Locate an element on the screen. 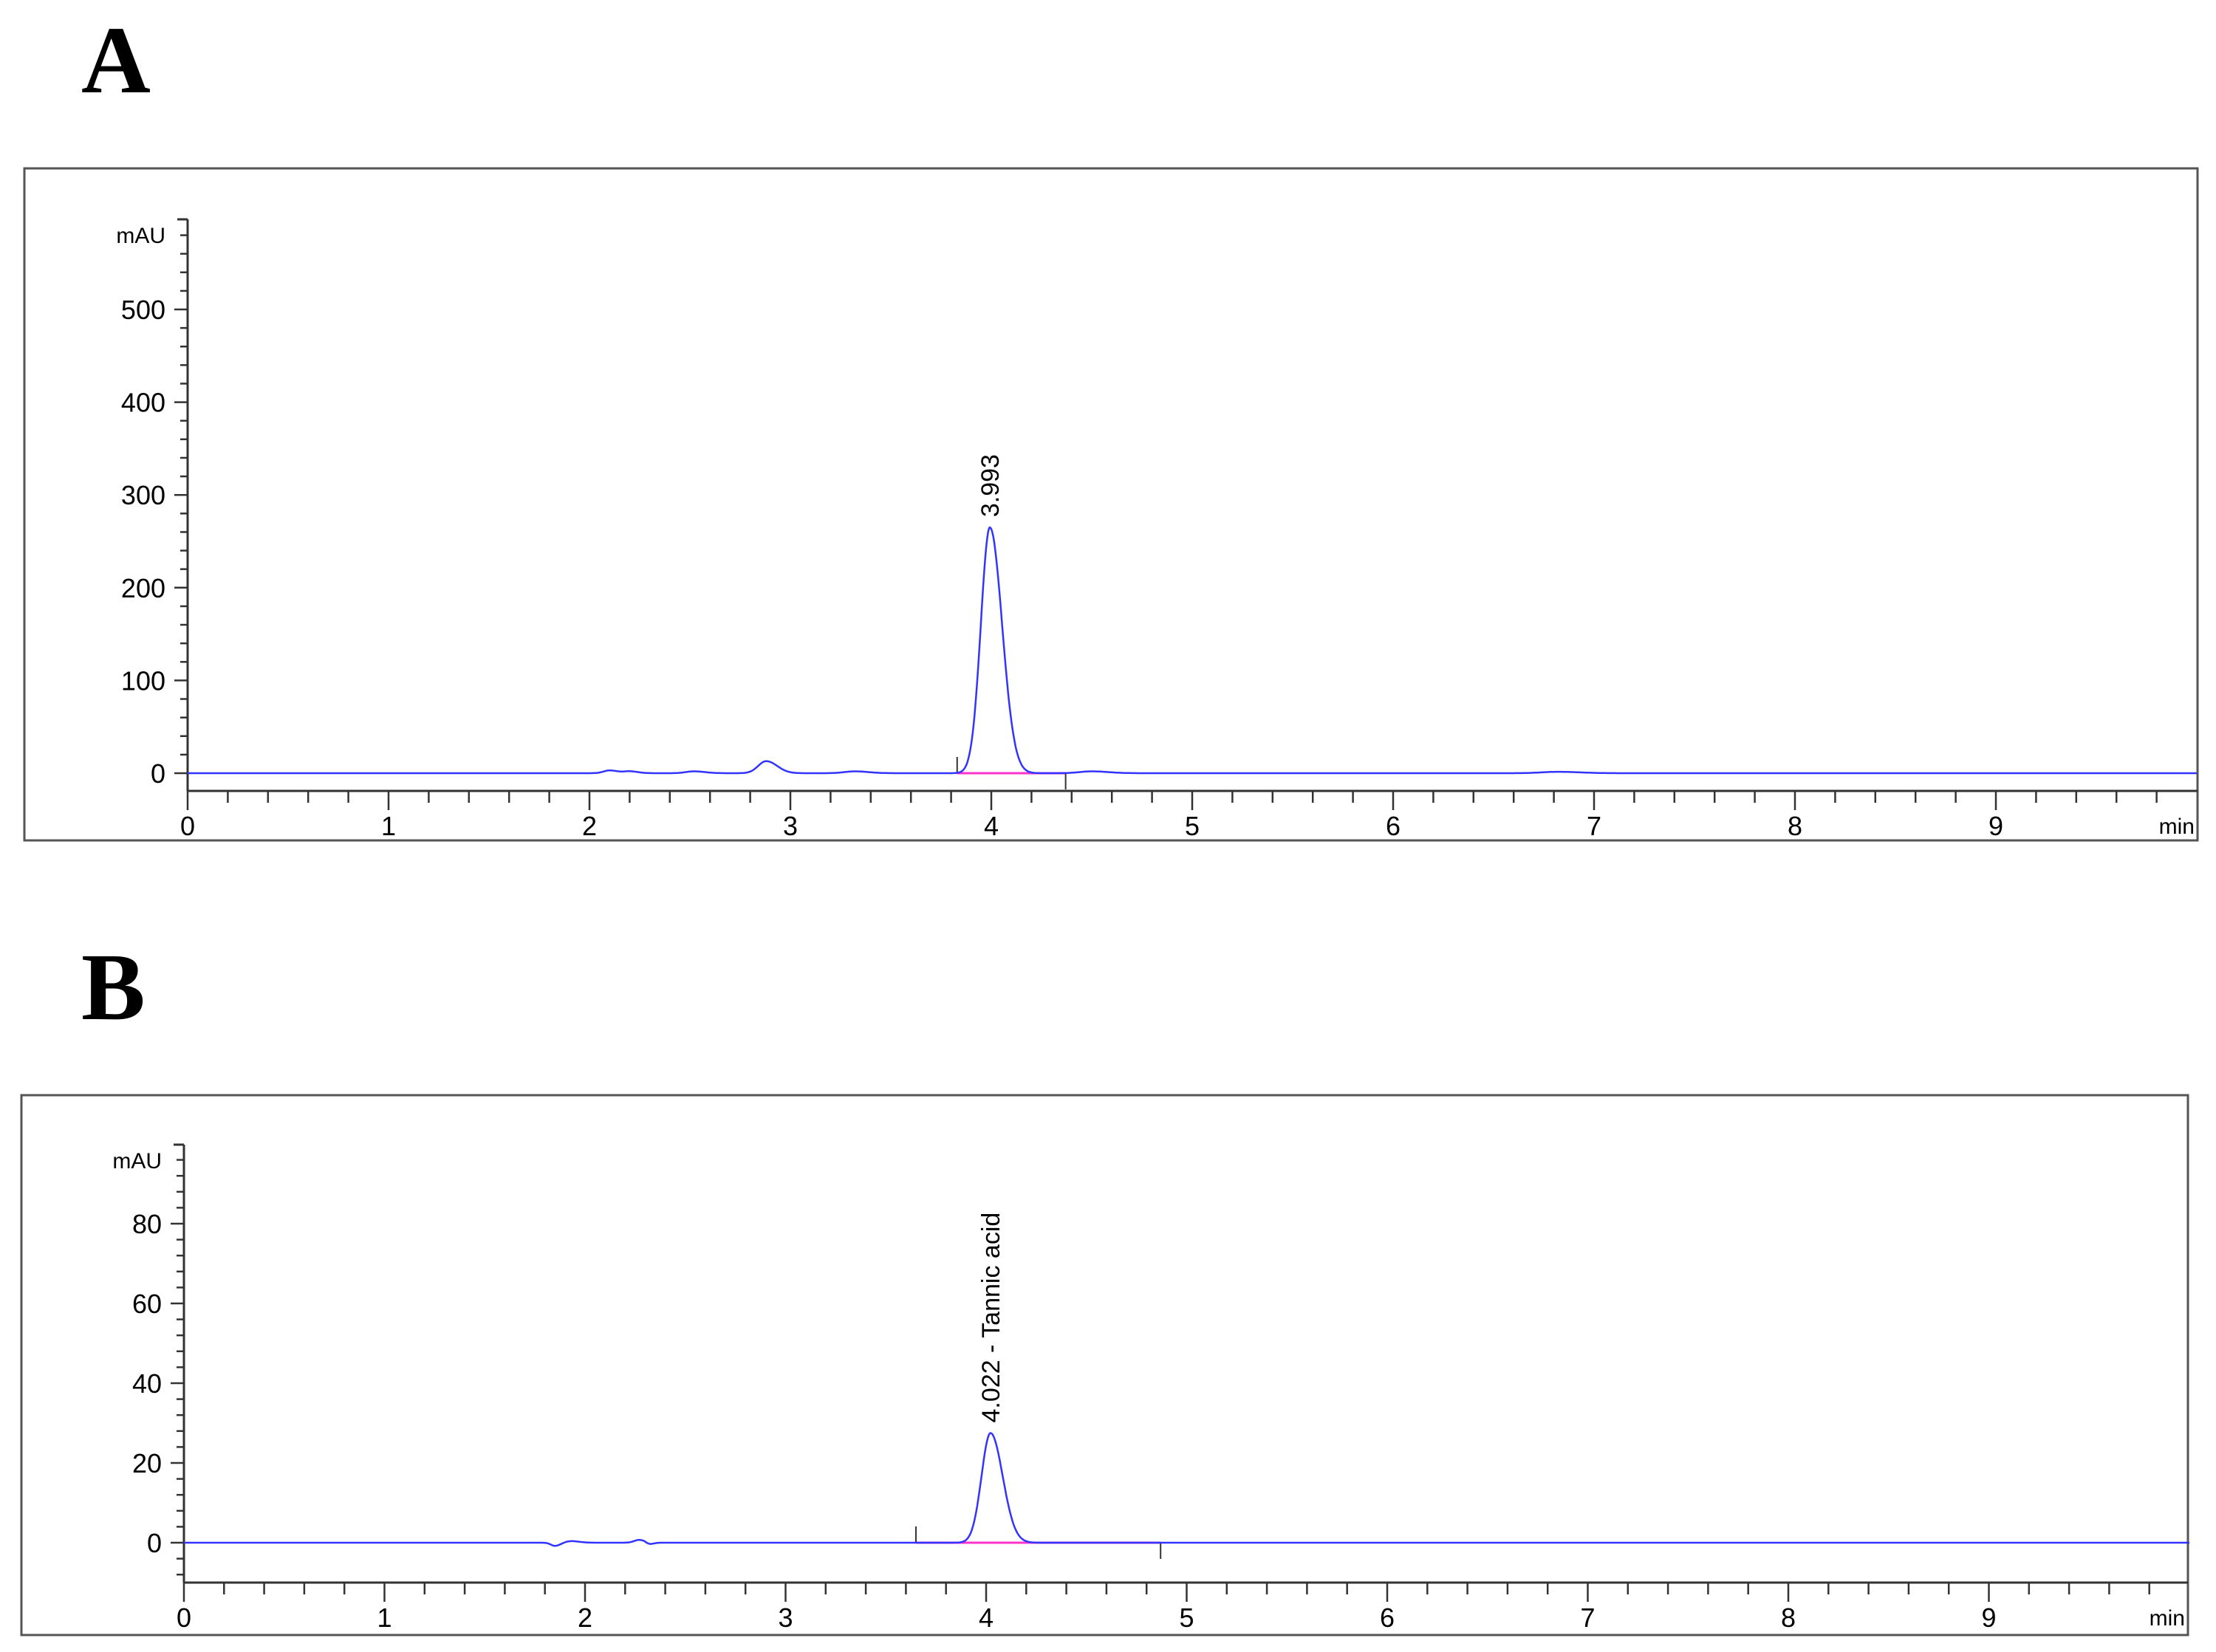 This screenshot has height=1652, width=2216. y-tick-label: 500 is located at coordinates (143, 310).